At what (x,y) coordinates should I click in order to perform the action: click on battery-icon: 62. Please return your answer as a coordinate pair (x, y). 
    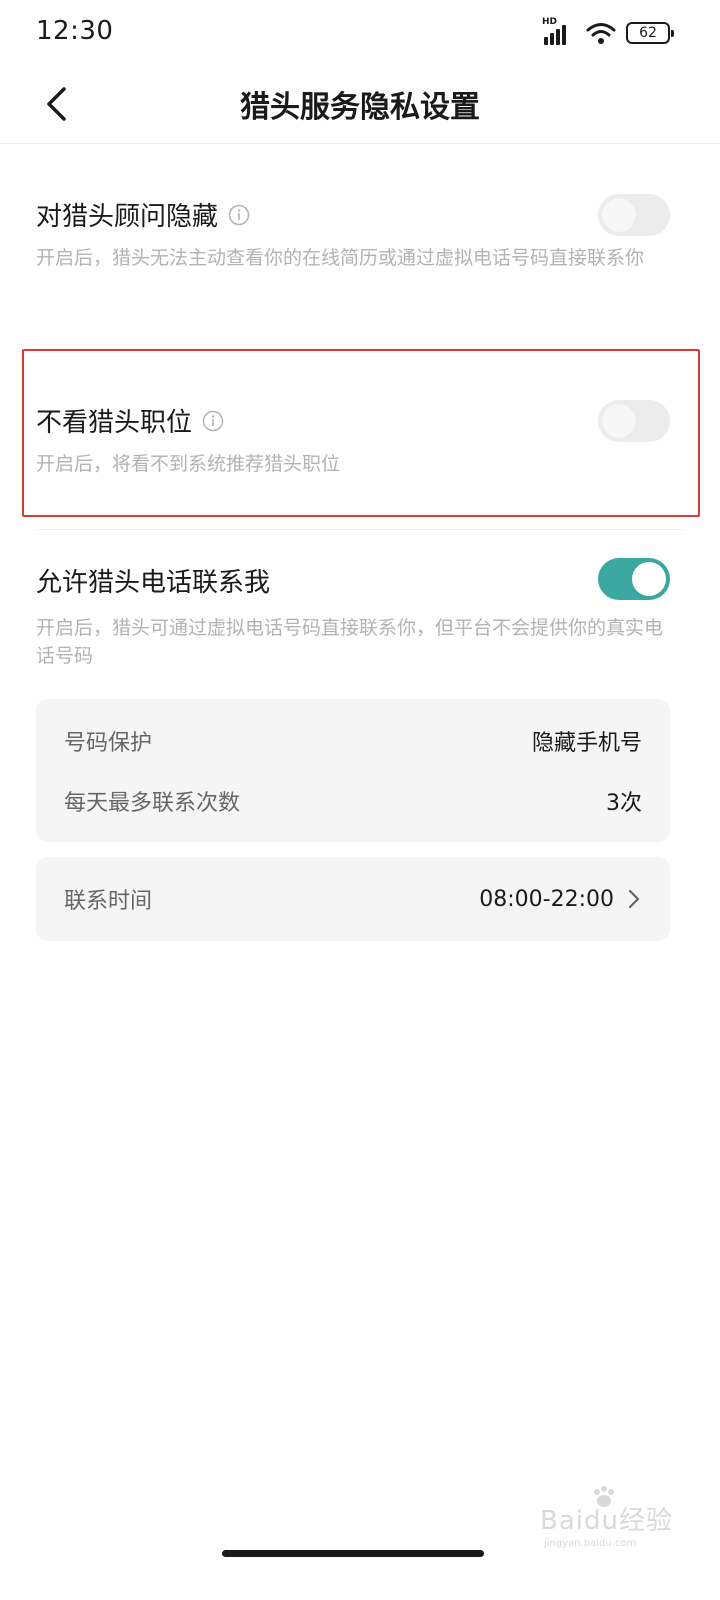
    Looking at the image, I should click on (650, 33).